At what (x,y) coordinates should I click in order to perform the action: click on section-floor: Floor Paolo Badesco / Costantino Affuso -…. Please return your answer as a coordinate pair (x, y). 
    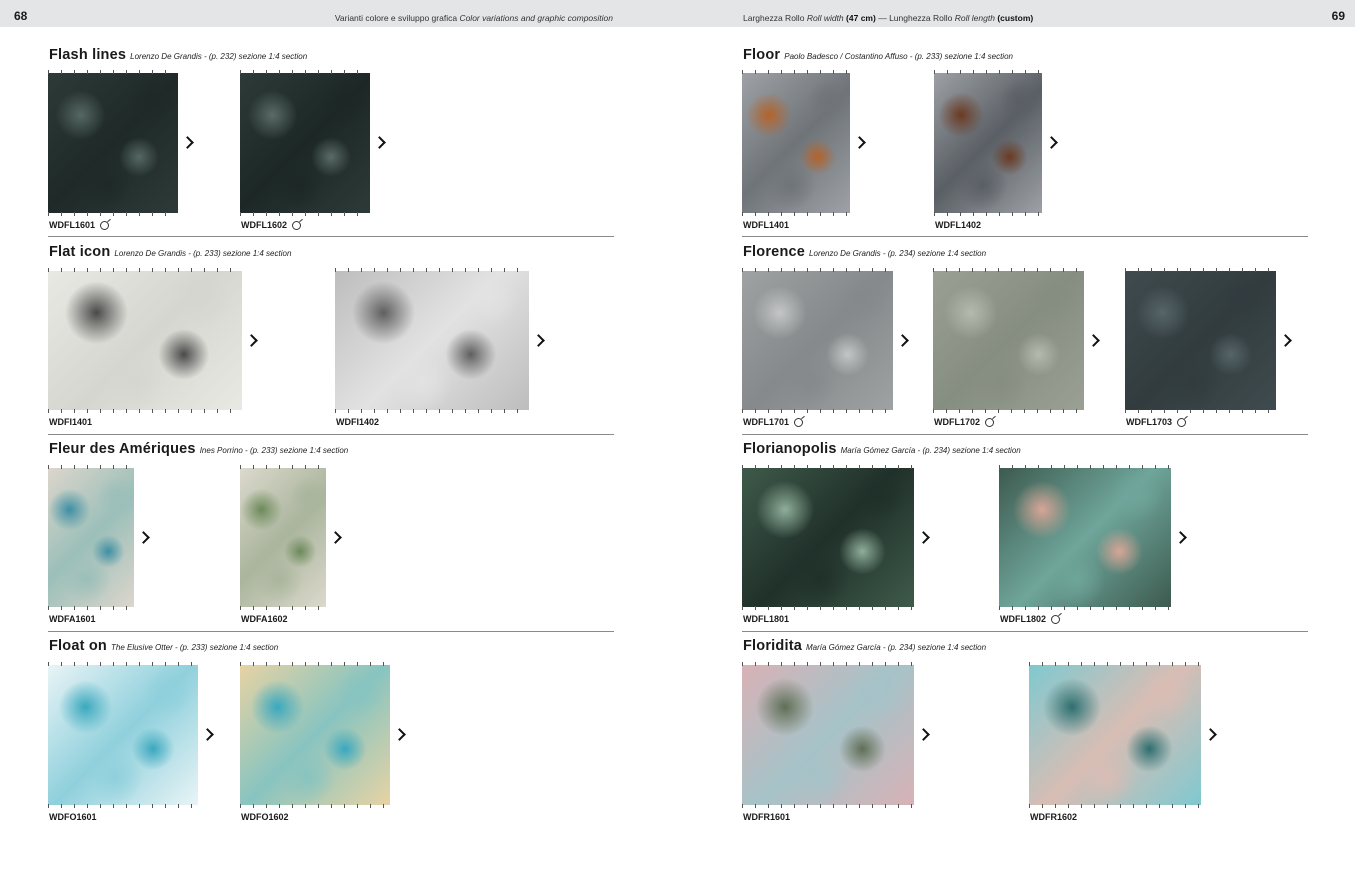
    Looking at the image, I should click on (1025, 142).